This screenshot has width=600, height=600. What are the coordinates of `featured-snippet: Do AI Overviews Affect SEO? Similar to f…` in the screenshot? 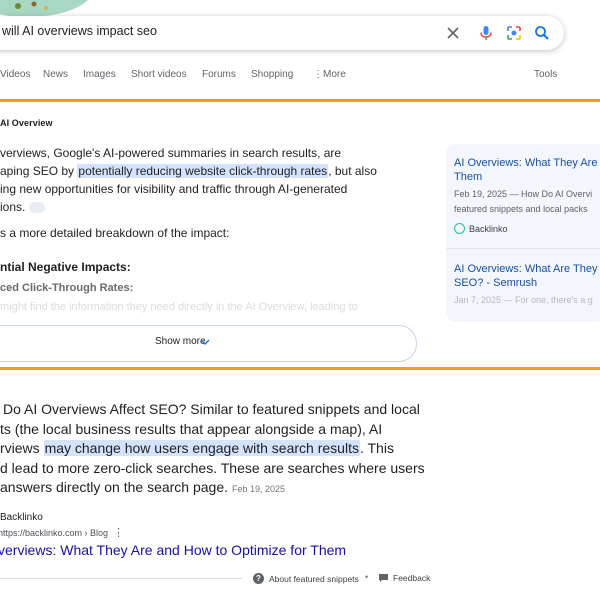 It's located at (216, 450).